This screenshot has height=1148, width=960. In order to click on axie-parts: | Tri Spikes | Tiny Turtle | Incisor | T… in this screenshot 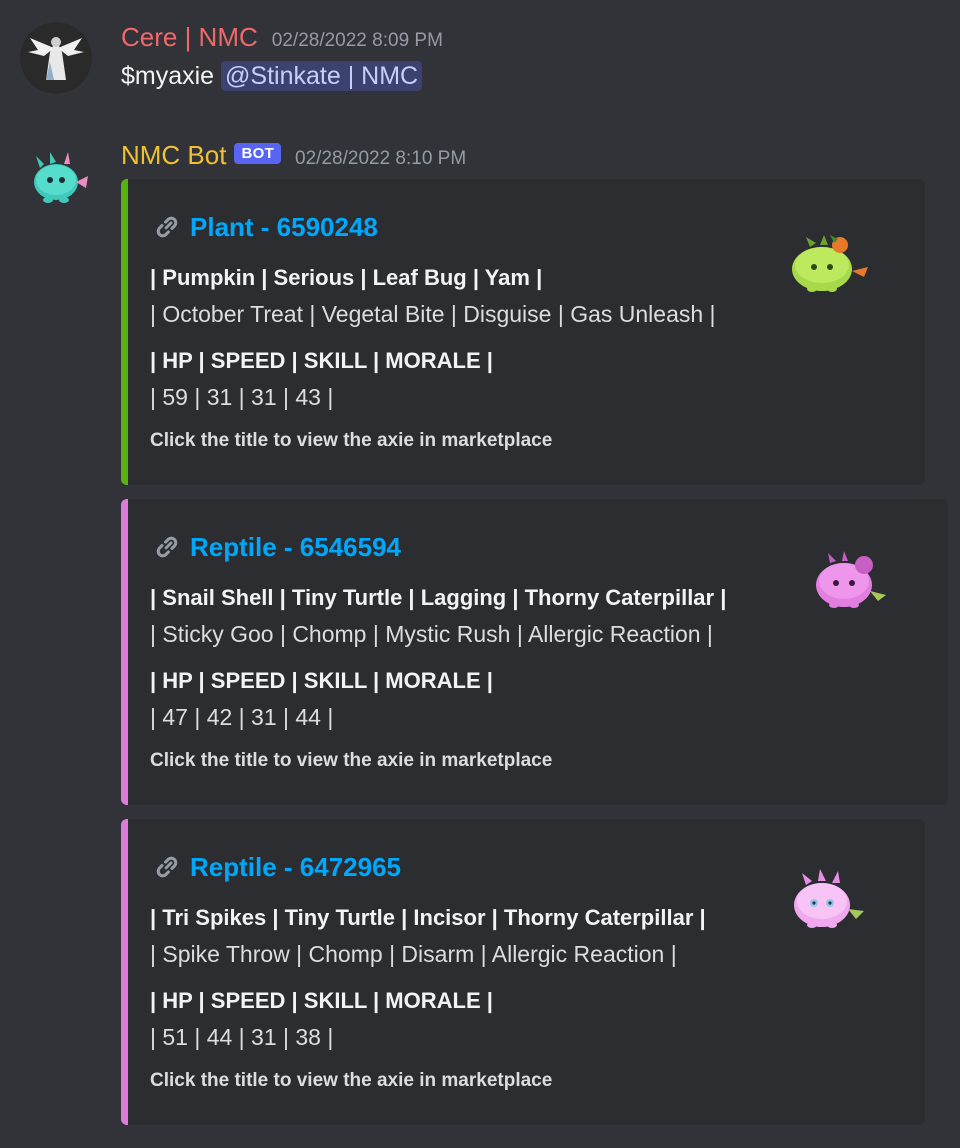, I will do `click(428, 917)`.